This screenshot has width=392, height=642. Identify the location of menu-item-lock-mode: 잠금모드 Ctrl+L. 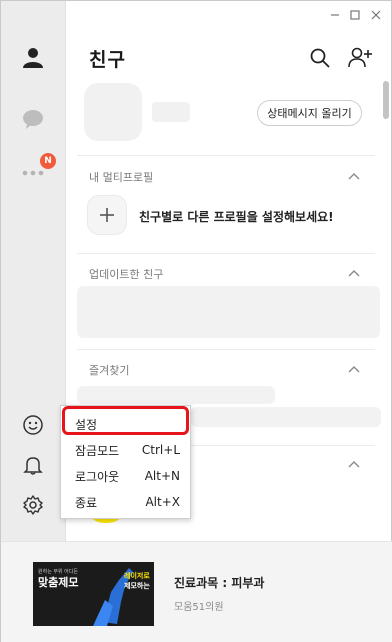
(125, 450).